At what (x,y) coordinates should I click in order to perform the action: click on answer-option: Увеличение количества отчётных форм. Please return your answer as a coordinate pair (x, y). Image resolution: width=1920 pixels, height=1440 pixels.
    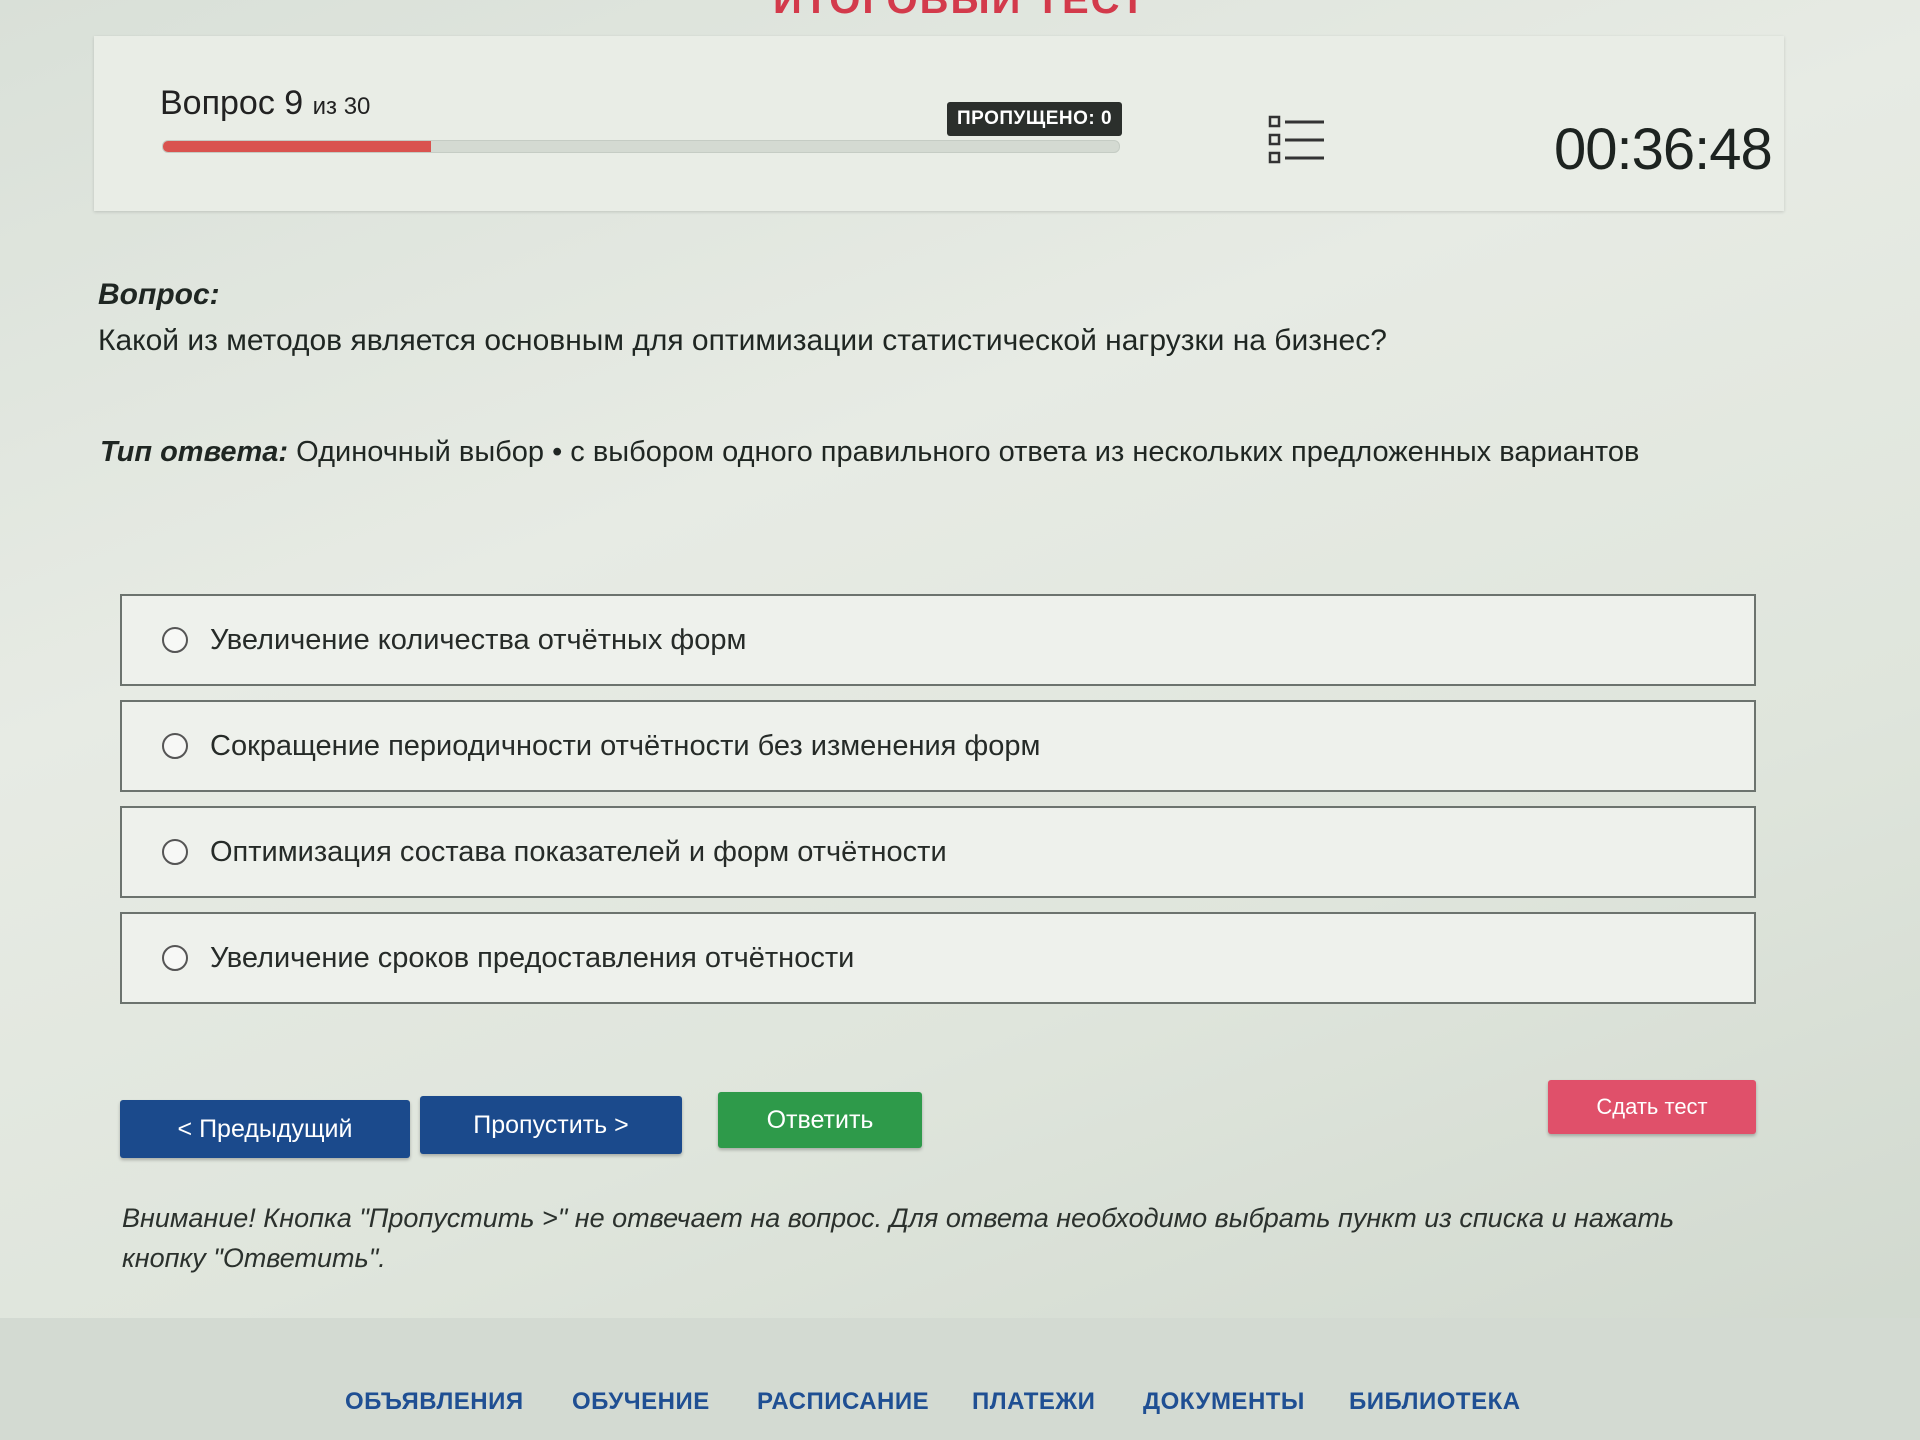
    Looking at the image, I should click on (938, 640).